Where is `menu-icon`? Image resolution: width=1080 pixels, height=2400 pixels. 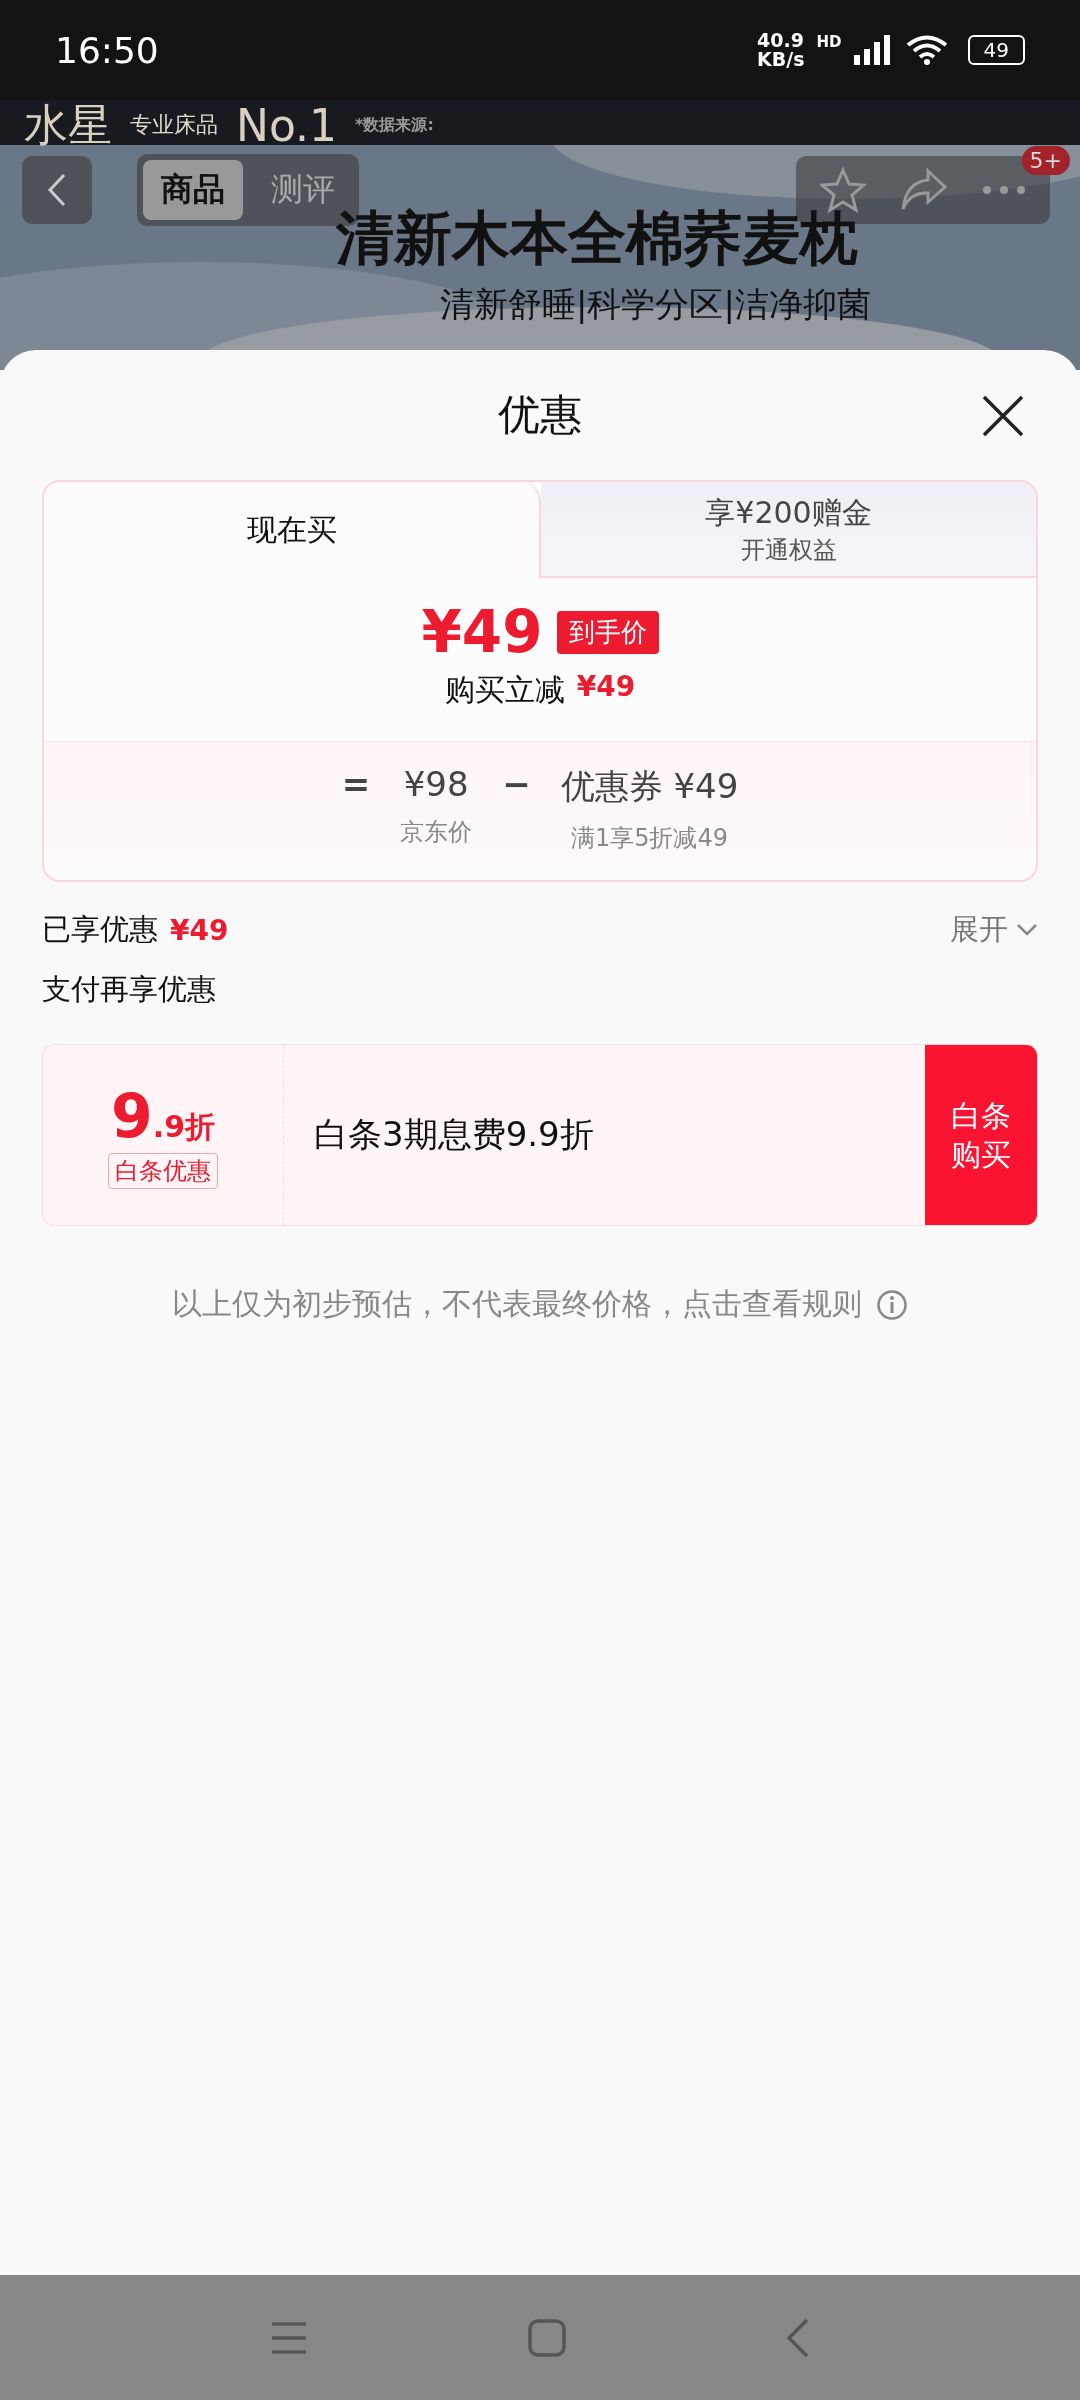
menu-icon is located at coordinates (289, 2337).